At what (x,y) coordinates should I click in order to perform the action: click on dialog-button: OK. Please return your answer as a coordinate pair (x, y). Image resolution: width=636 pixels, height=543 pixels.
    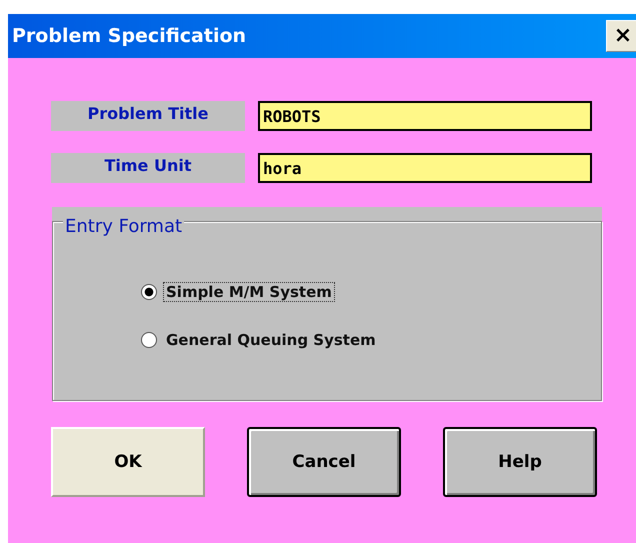
    Looking at the image, I should click on (128, 462).